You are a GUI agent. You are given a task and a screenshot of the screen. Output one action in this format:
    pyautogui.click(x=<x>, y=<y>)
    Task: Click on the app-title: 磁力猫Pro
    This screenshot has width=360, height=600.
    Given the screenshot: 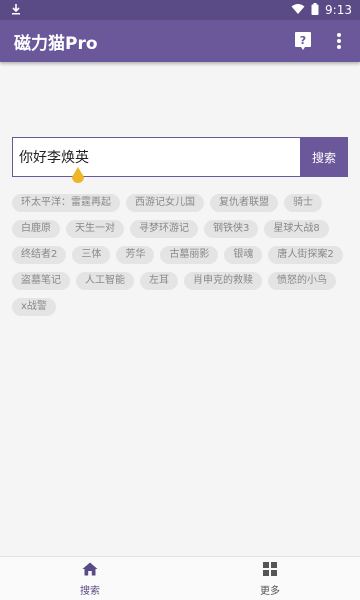 What is the action you would take?
    pyautogui.click(x=56, y=43)
    